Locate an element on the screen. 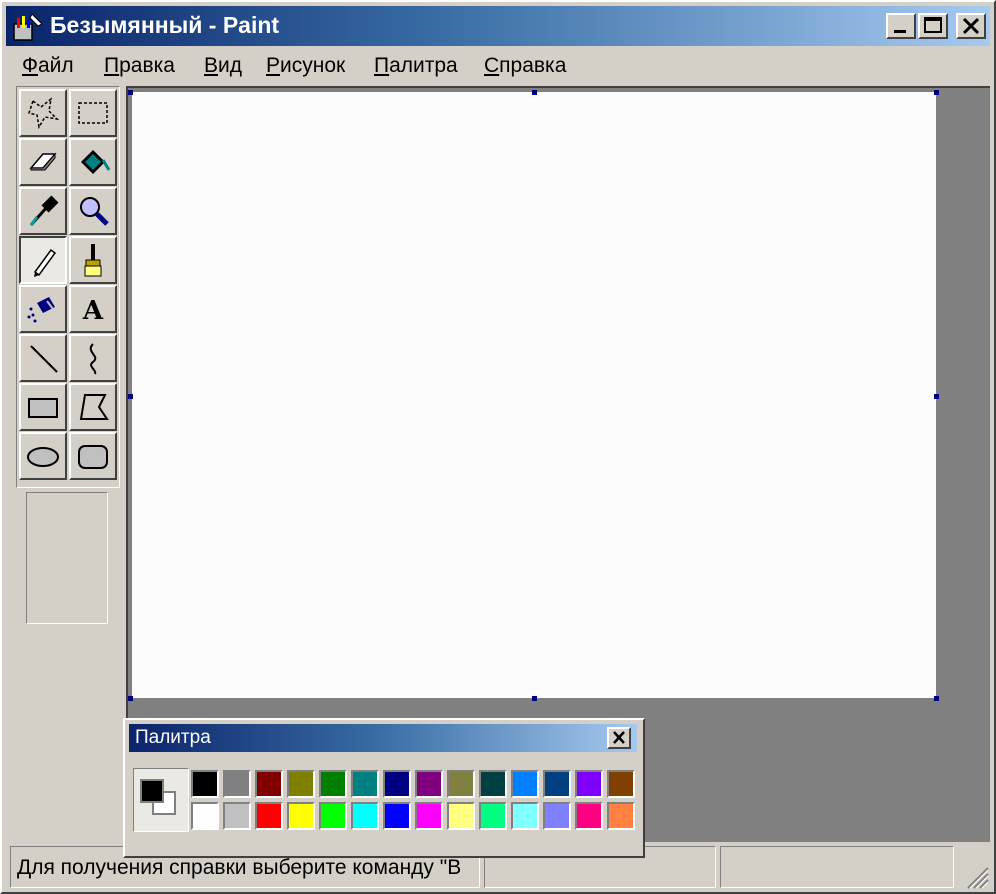  brush-icon is located at coordinates (93, 260).